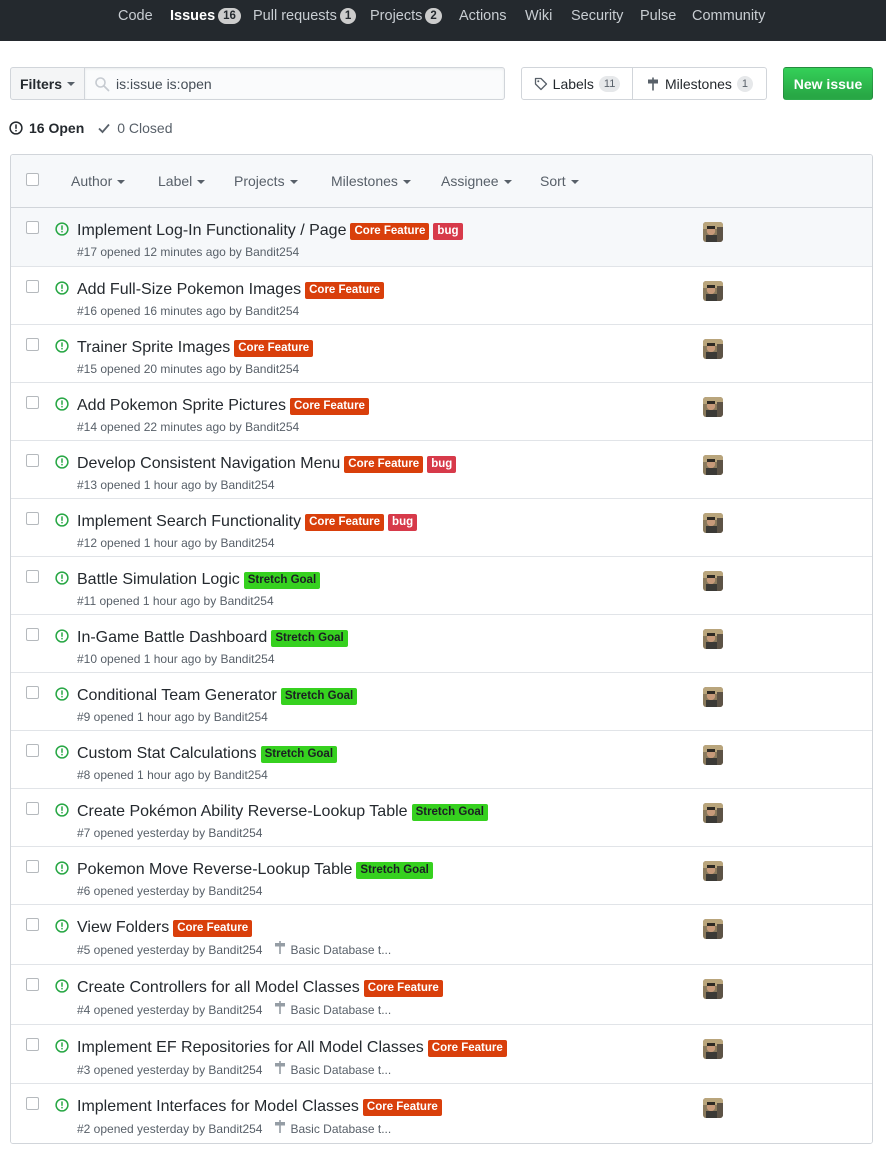 This screenshot has height=1161, width=886. Describe the element at coordinates (483, 17) in the screenshot. I see `nav-tab-actions: Actions` at that location.